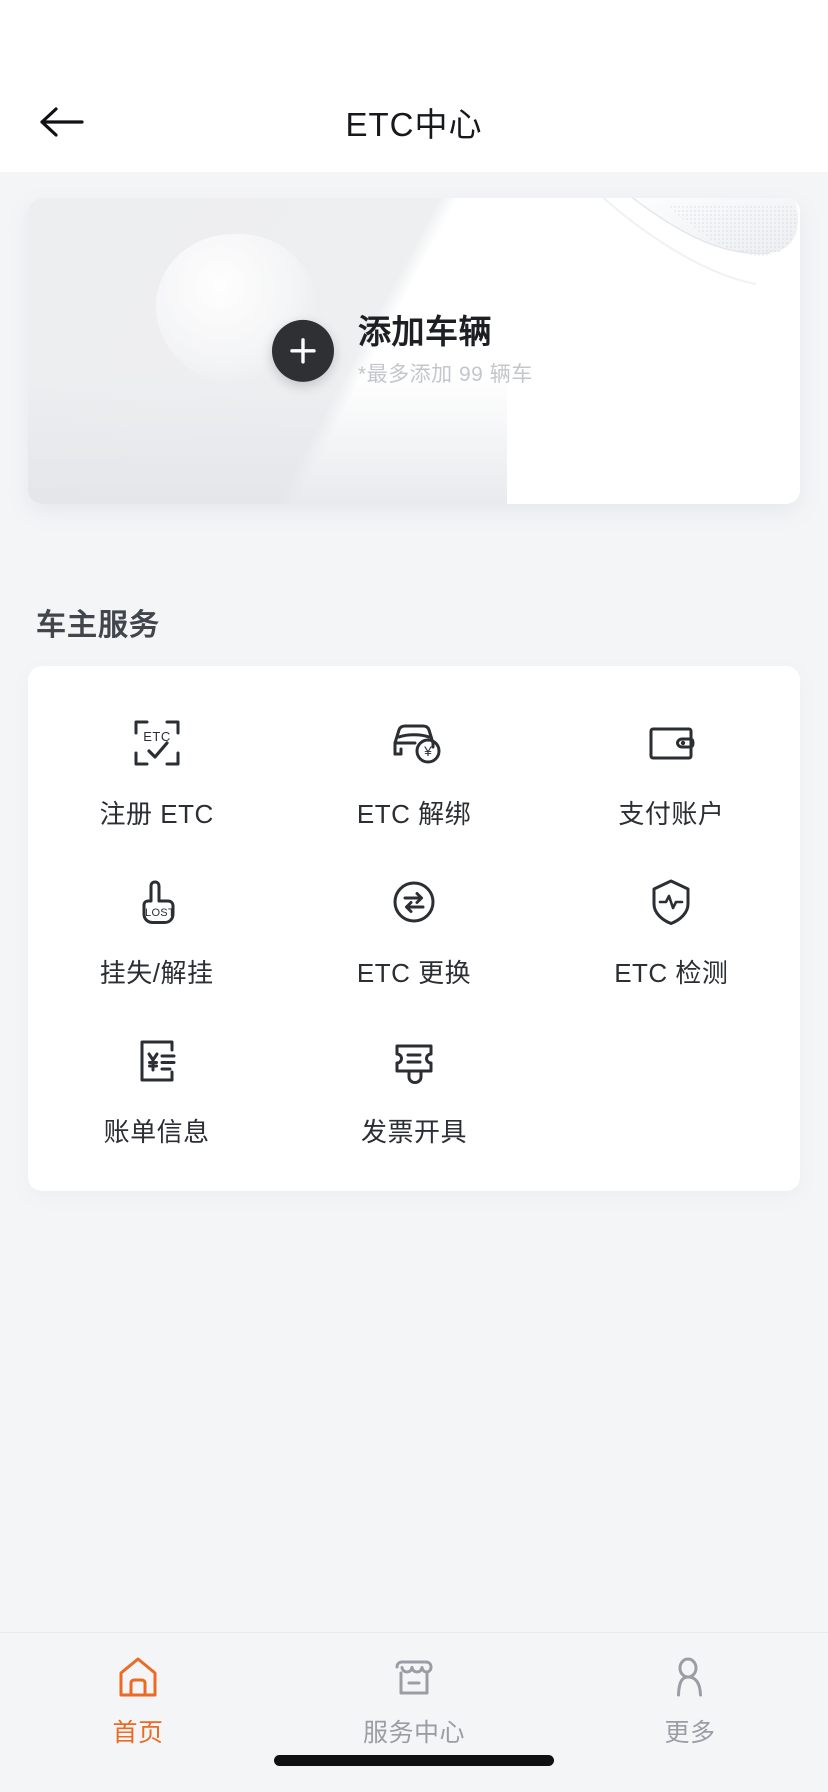 The image size is (828, 1792). Describe the element at coordinates (414, 1061) in the screenshot. I see `invoice-icon` at that location.